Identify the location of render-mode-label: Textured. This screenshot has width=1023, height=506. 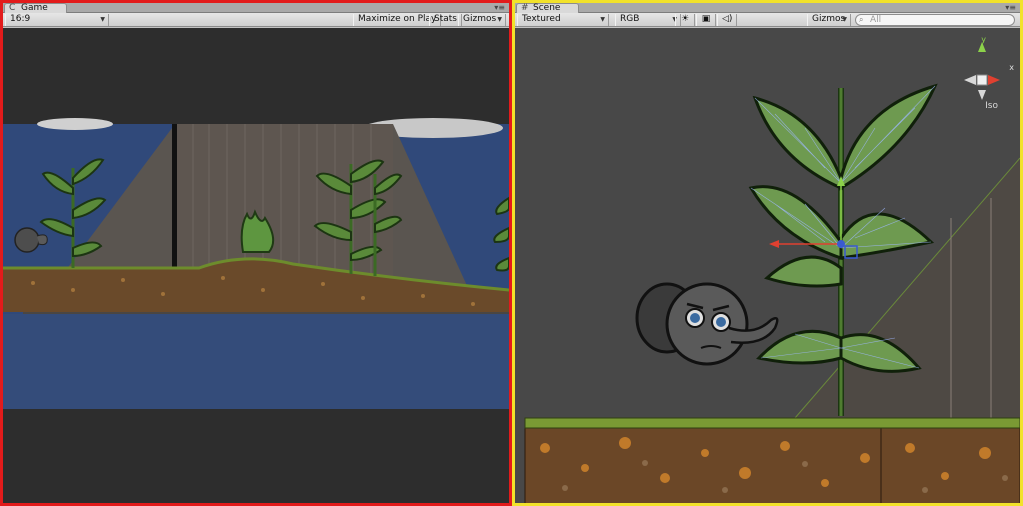
(541, 19).